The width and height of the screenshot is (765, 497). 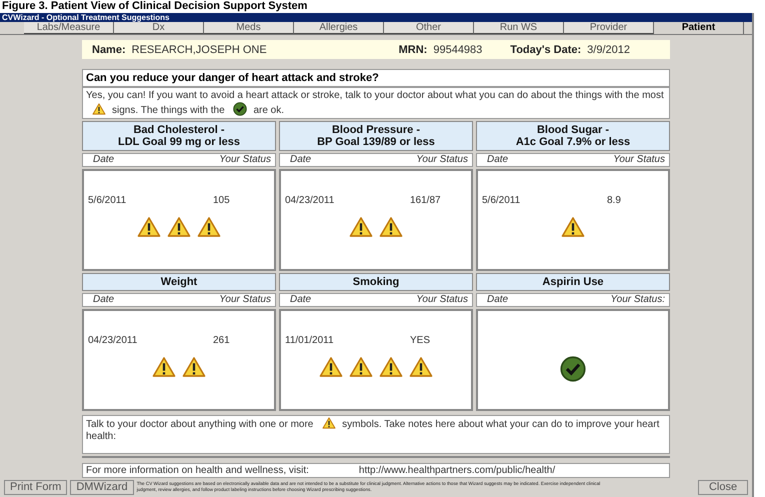 I want to click on card-heading: Blood Sugar - A1c Goal 7.9% or less, so click(x=573, y=136).